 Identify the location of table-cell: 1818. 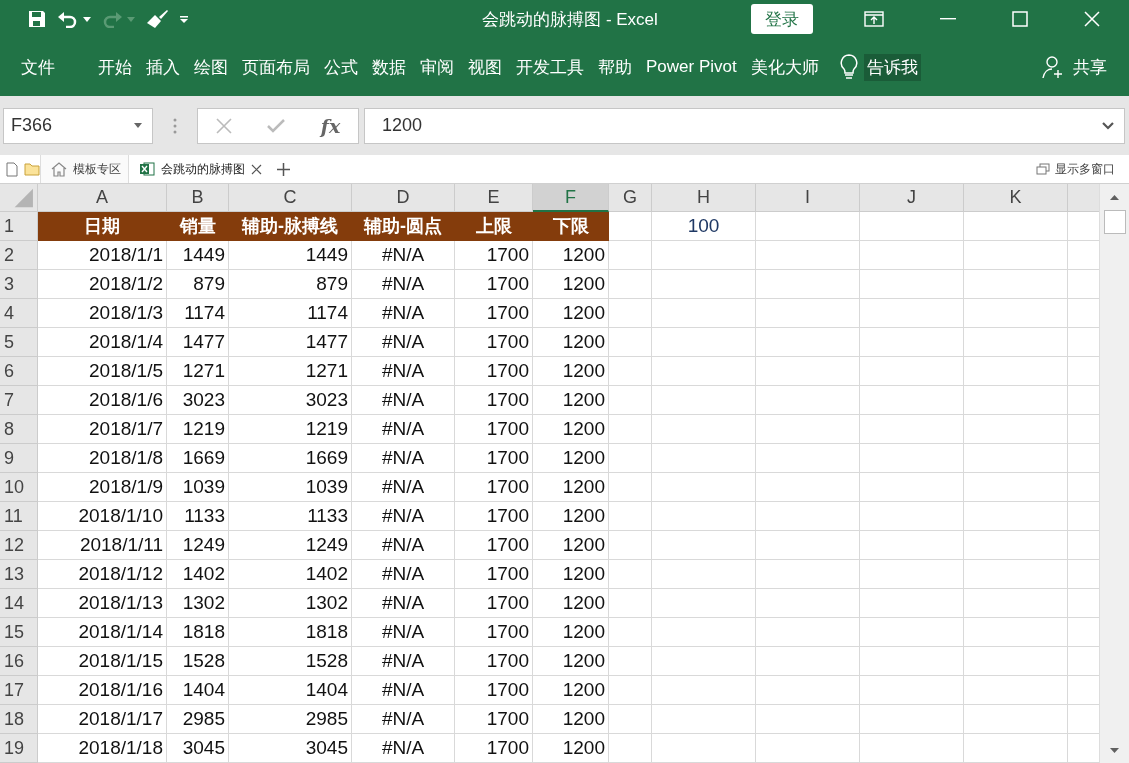
(290, 632).